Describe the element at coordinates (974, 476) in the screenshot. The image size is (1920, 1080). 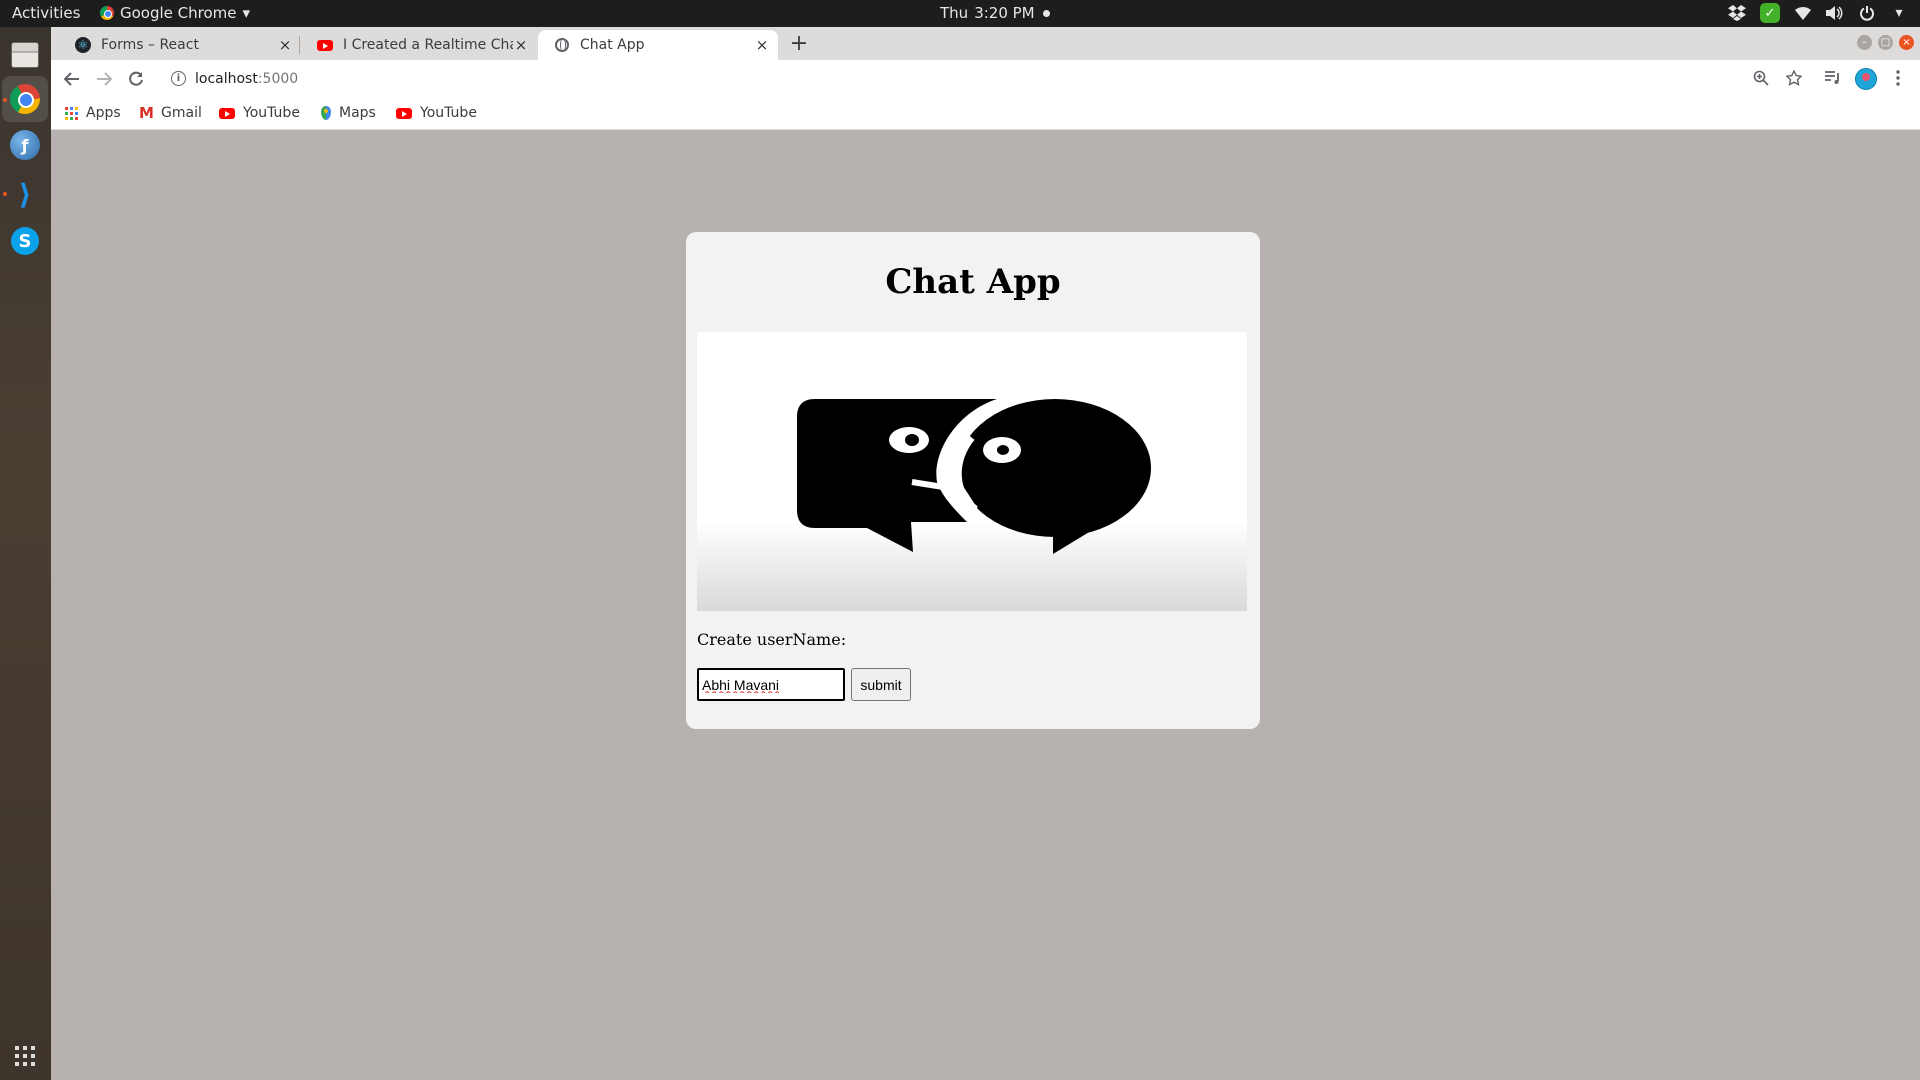
I see `chat-bubbles-icon` at that location.